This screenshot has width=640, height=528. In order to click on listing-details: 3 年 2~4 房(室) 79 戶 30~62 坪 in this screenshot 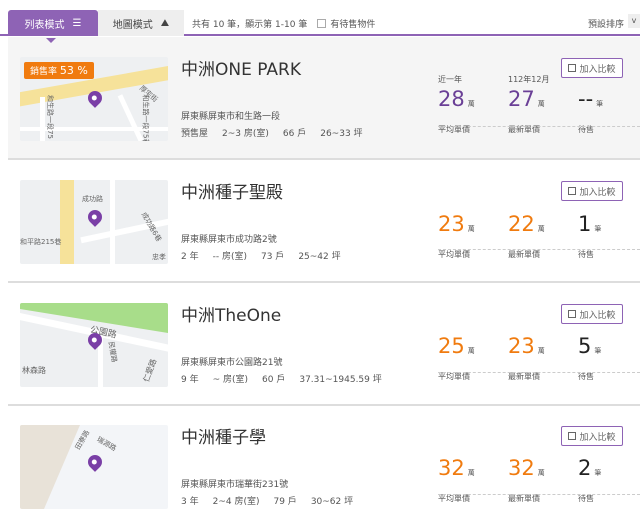, I will do `click(267, 502)`.